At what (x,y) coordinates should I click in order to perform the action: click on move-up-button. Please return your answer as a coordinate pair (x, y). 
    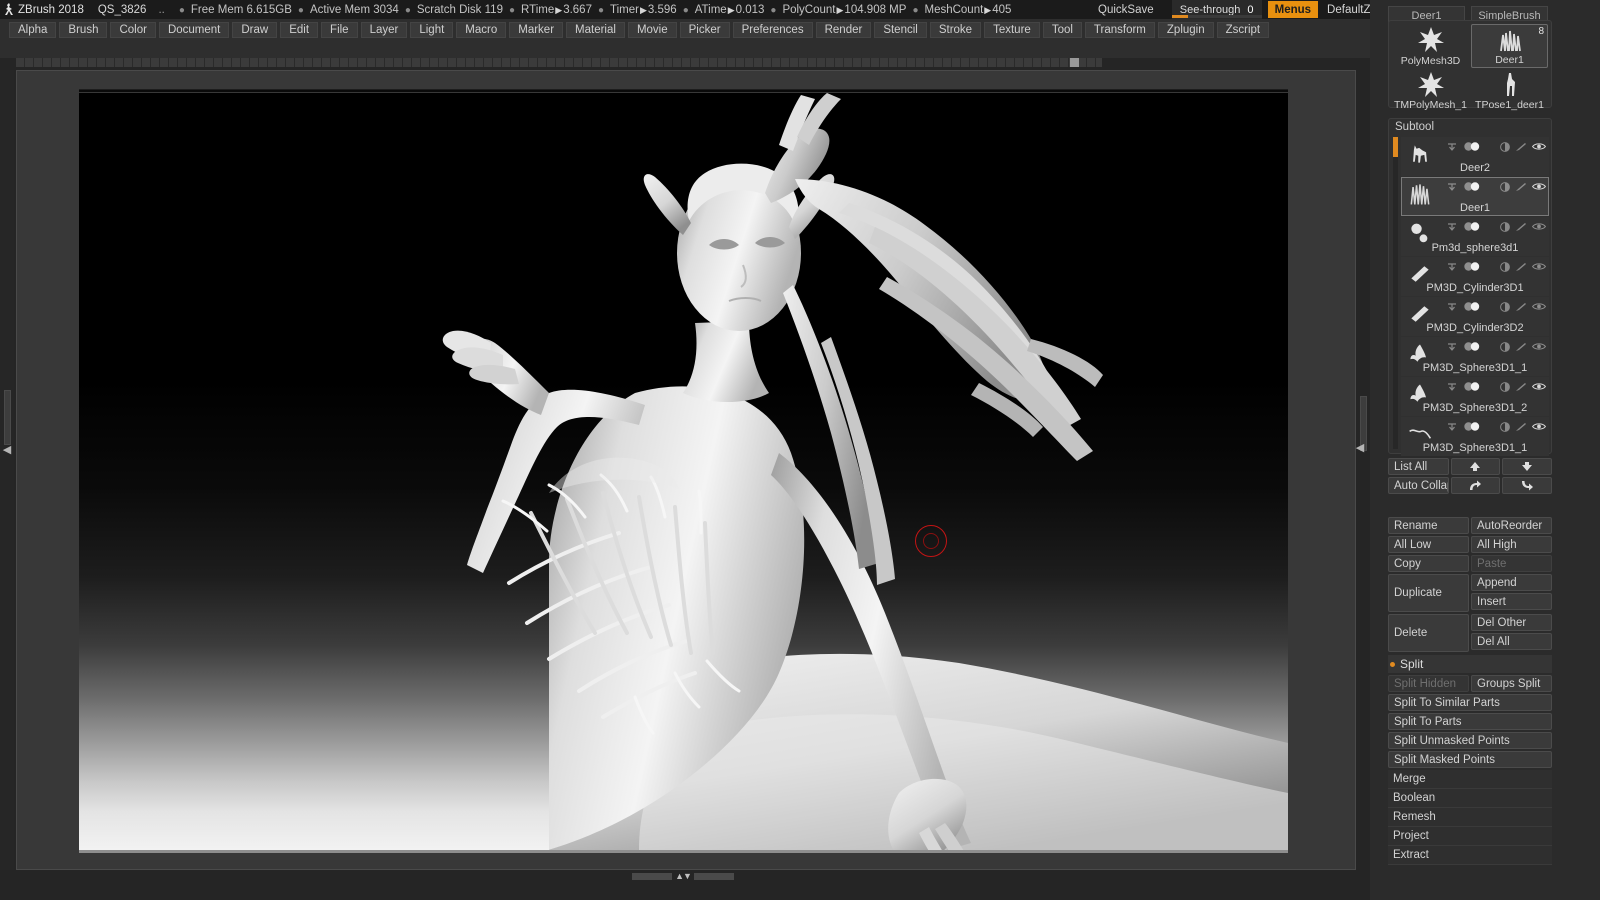
    Looking at the image, I should click on (1475, 466).